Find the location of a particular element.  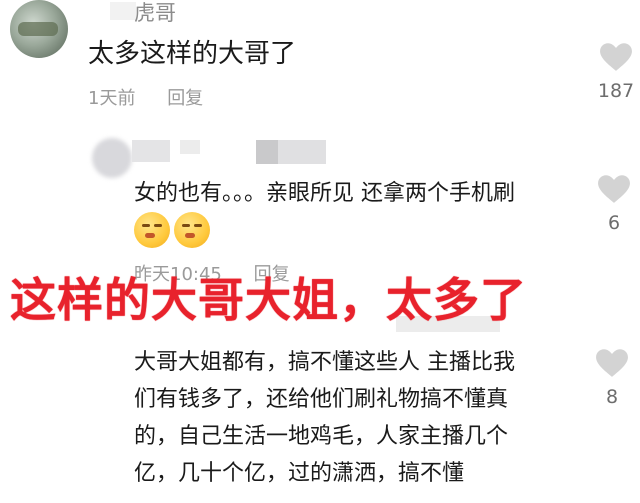

emoji-row is located at coordinates (172, 230).